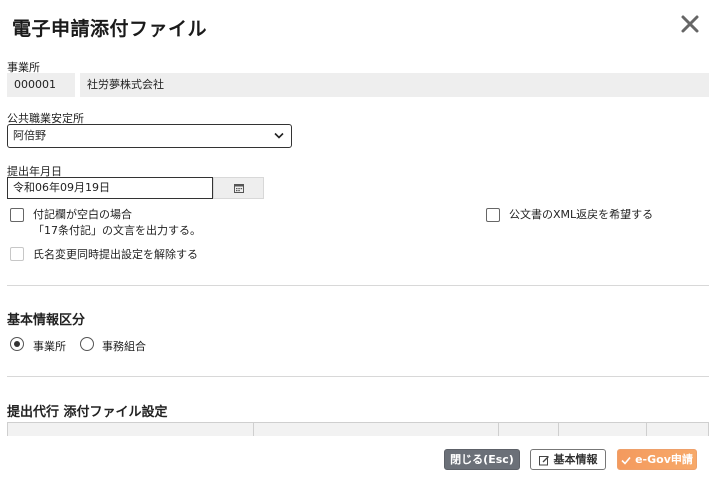  What do you see at coordinates (575, 459) in the screenshot?
I see `basic-info-button-label: 基本情報` at bounding box center [575, 459].